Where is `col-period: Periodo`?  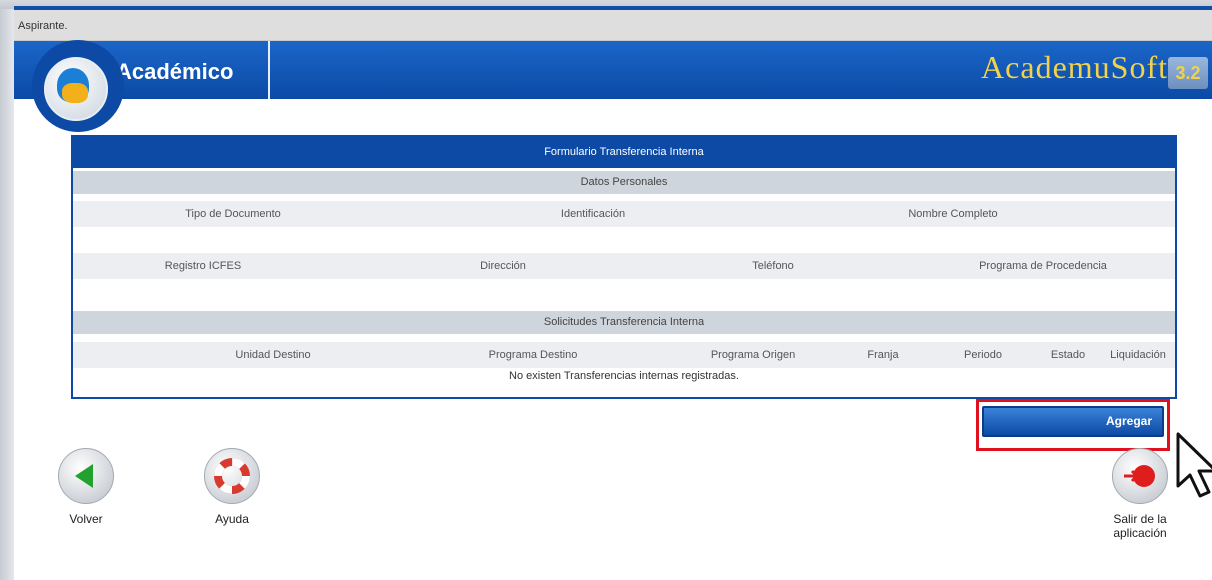
col-period: Periodo is located at coordinates (983, 355).